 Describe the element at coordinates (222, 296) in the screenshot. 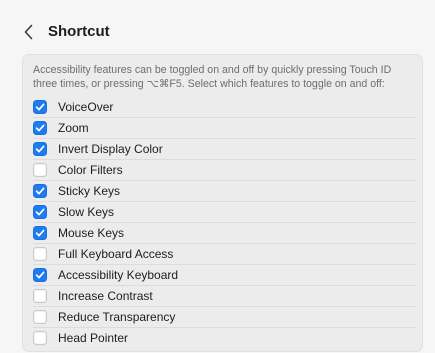

I see `feature-row: Increase Contrast` at that location.